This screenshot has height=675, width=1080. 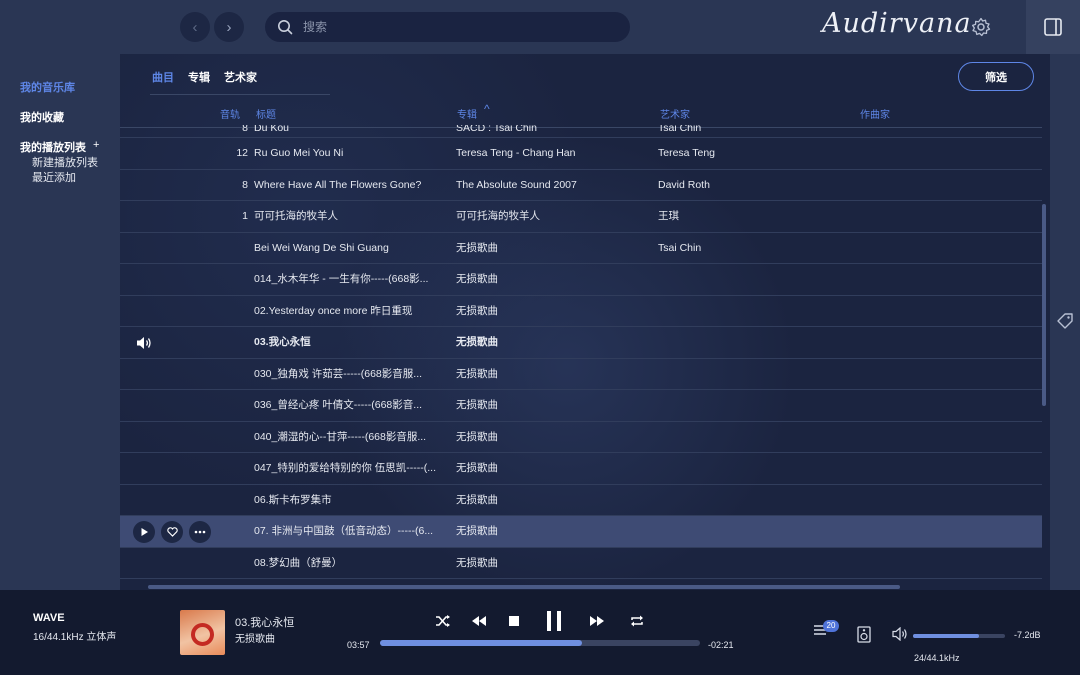 What do you see at coordinates (230, 113) in the screenshot?
I see `column-track: 音轨` at bounding box center [230, 113].